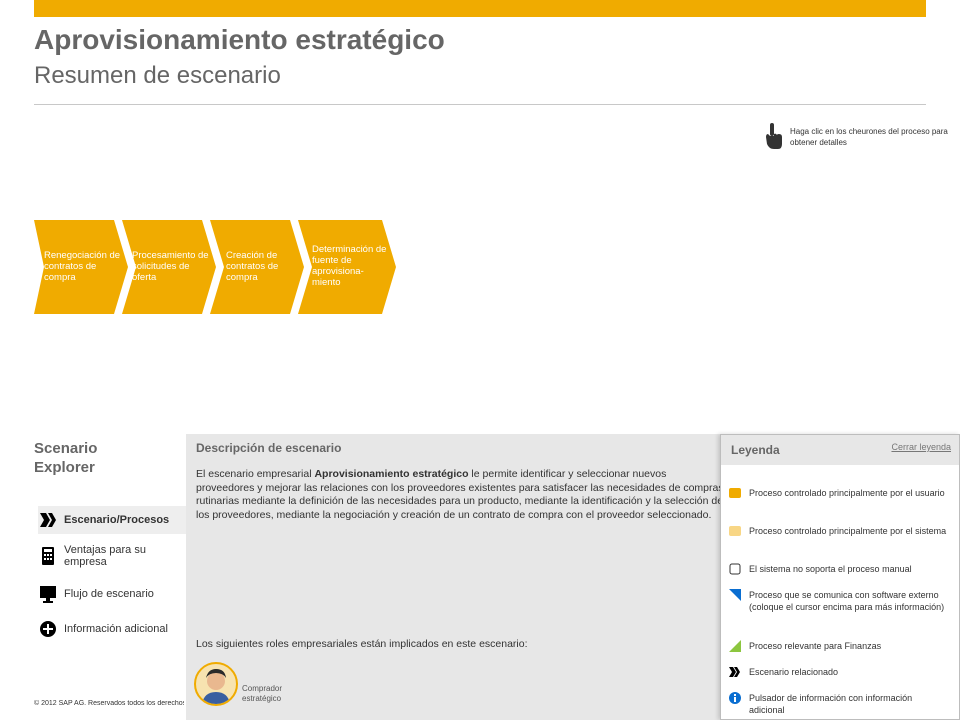 This screenshot has height=720, width=960. Describe the element at coordinates (171, 266) in the screenshot. I see `chevron-procesamiento: Procesamiento de solicitudes de oferta` at that location.